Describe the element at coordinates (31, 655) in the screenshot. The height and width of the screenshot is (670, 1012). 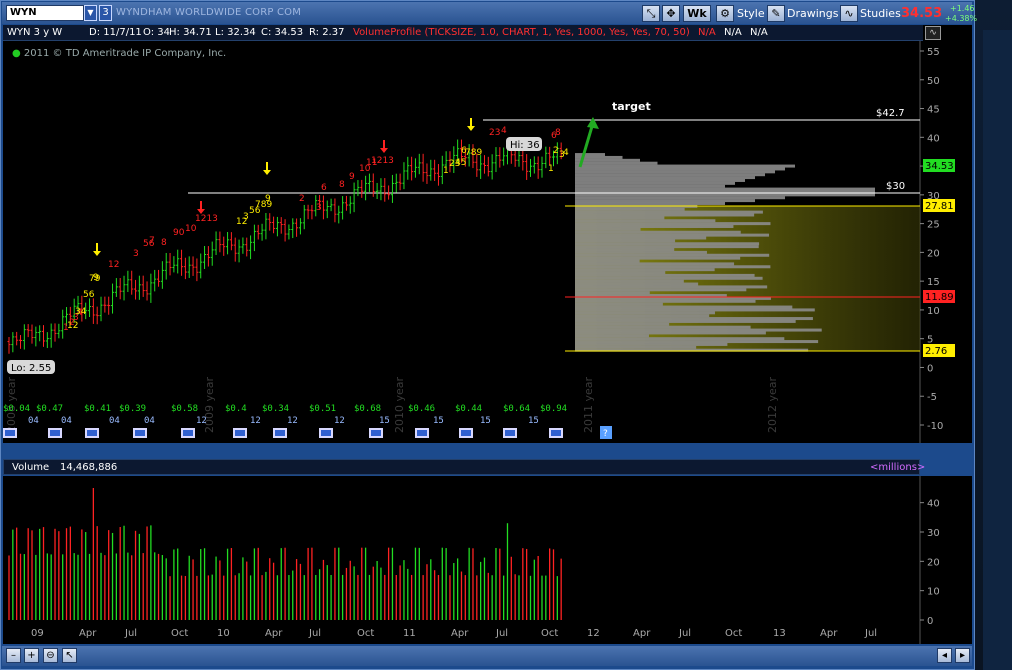
I see `zoom-in-icon: +` at that location.